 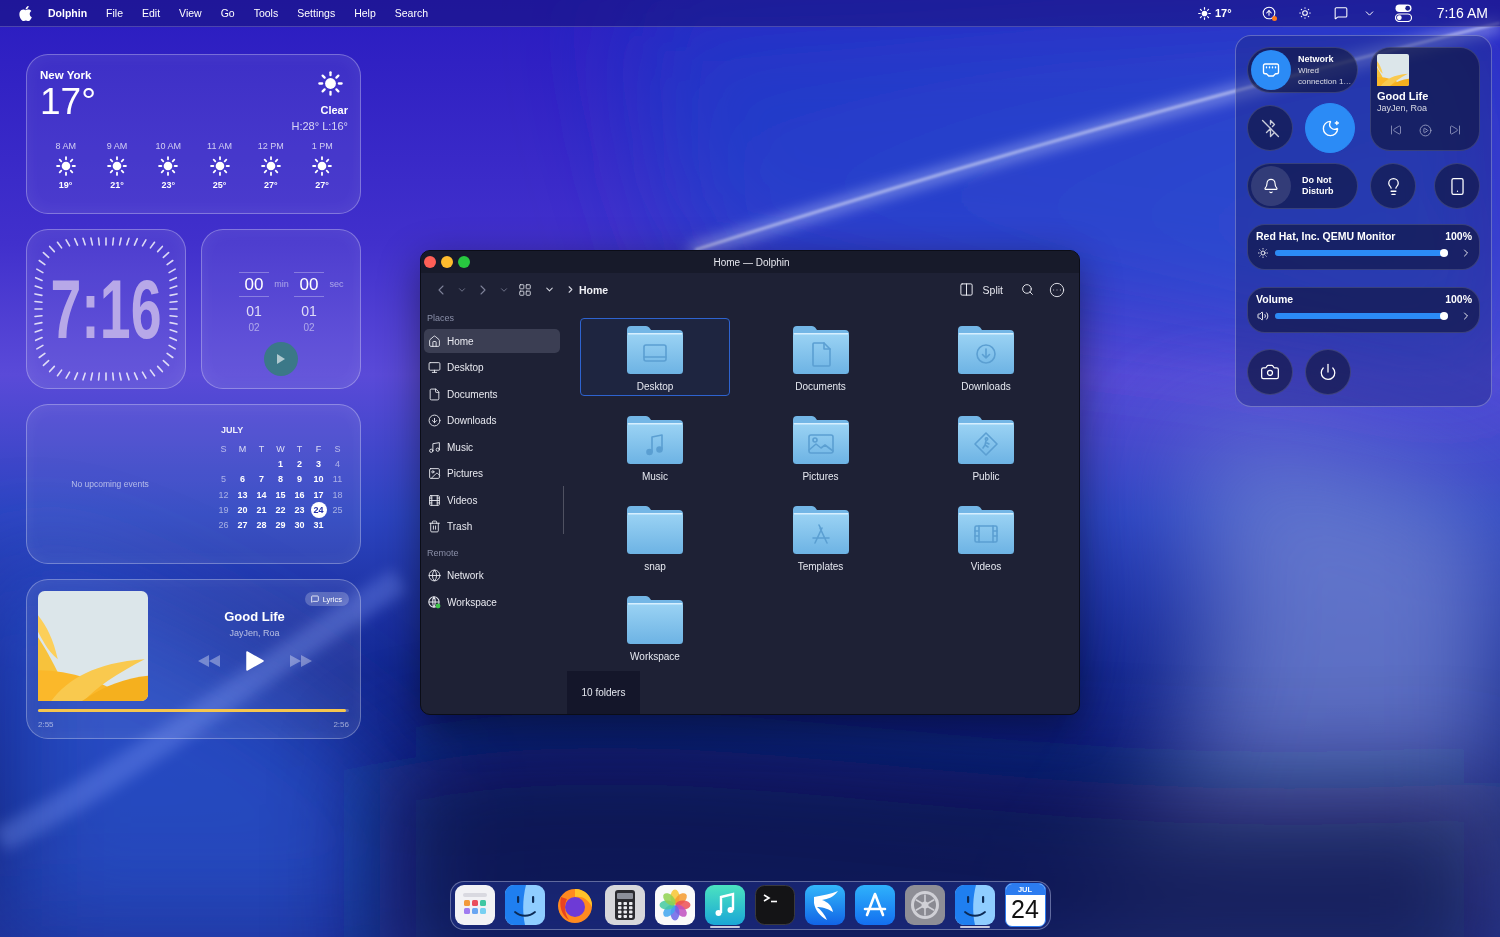 I want to click on folder-item: snap, so click(x=655, y=537).